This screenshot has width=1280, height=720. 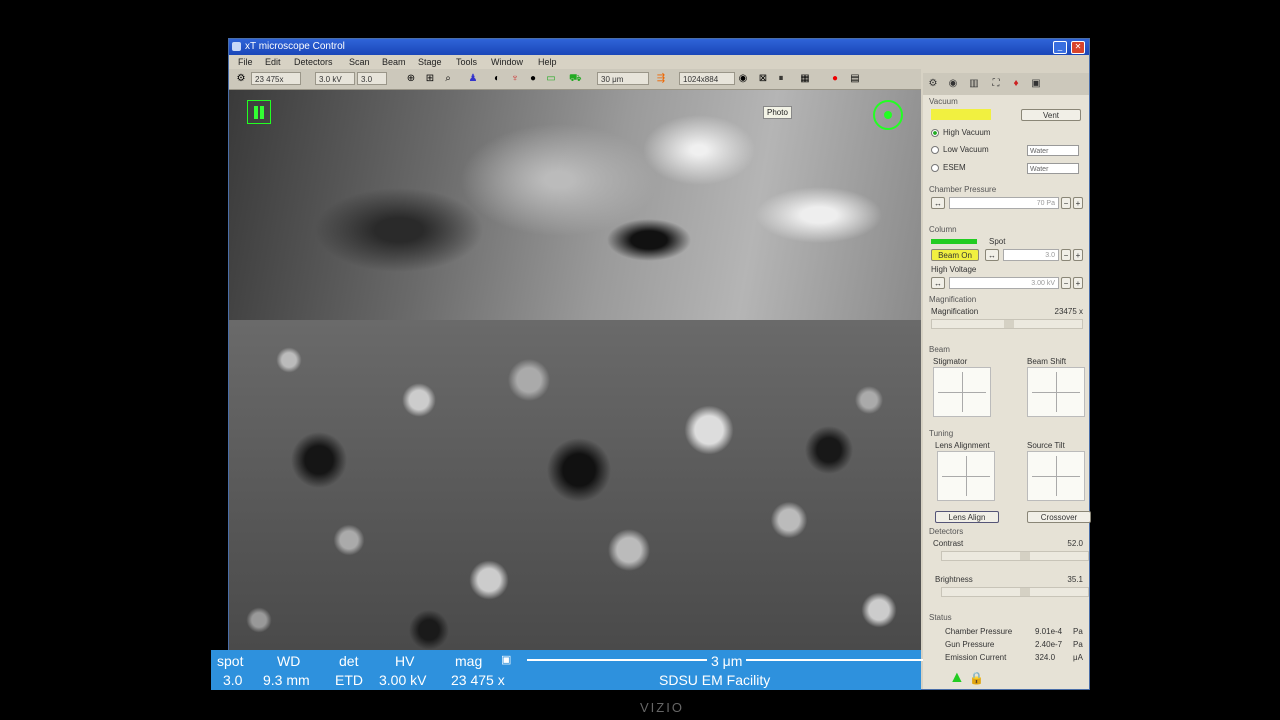 I want to click on low-vacuum-gas-select: Water, so click(x=1053, y=150).